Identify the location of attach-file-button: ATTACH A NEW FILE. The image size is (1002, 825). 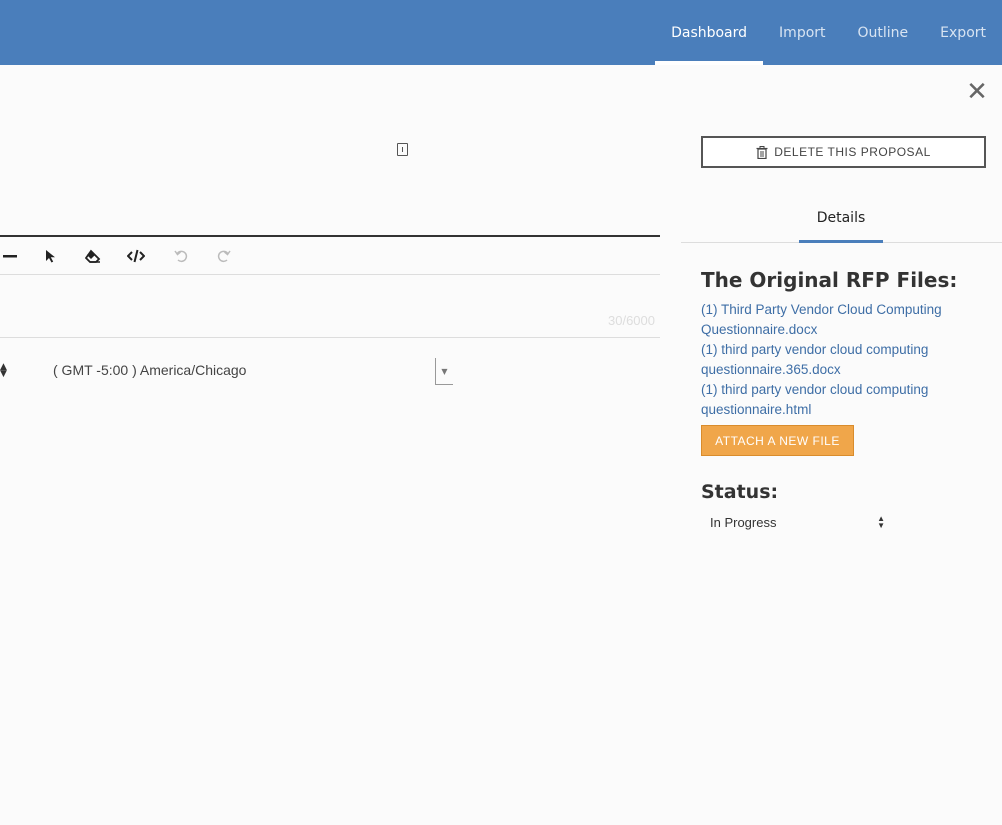
(777, 440).